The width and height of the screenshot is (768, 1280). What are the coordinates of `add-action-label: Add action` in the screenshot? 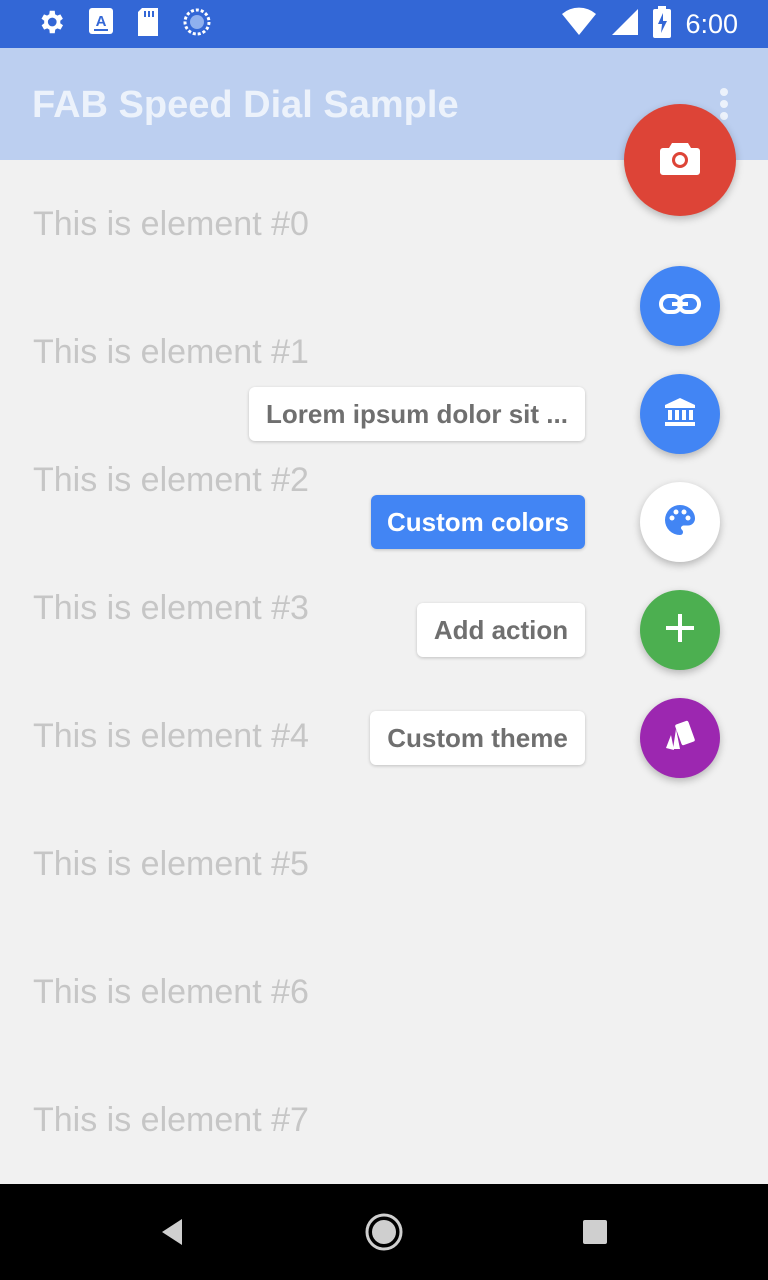 It's located at (501, 630).